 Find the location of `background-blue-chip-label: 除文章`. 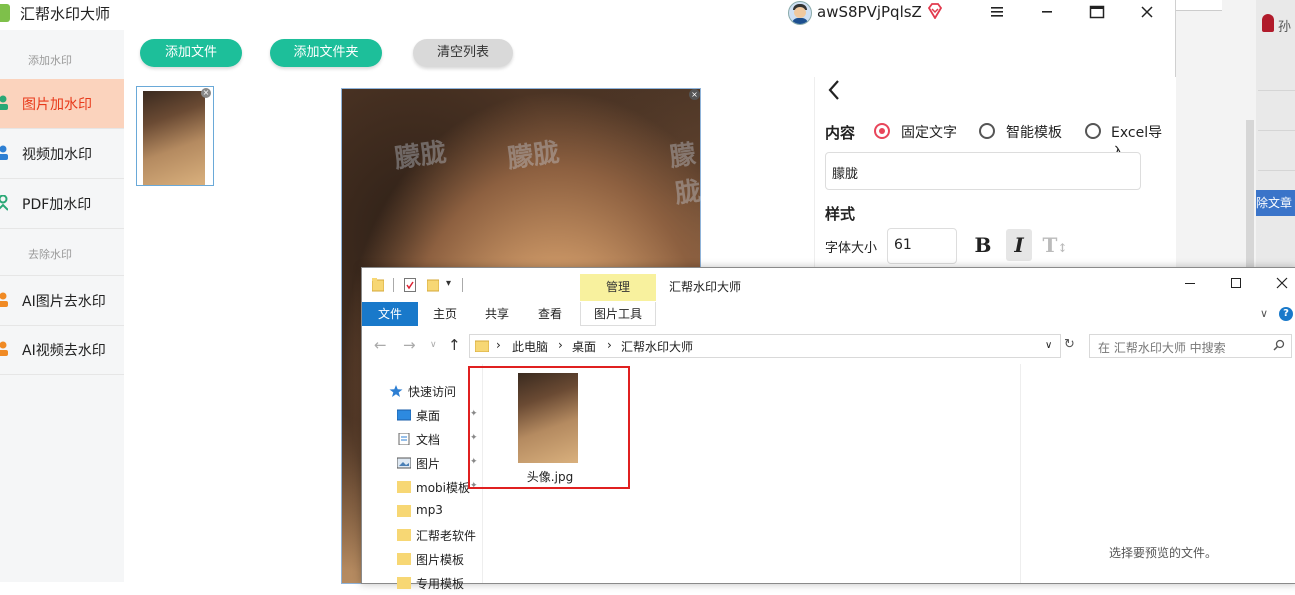

background-blue-chip-label: 除文章 is located at coordinates (1274, 203).